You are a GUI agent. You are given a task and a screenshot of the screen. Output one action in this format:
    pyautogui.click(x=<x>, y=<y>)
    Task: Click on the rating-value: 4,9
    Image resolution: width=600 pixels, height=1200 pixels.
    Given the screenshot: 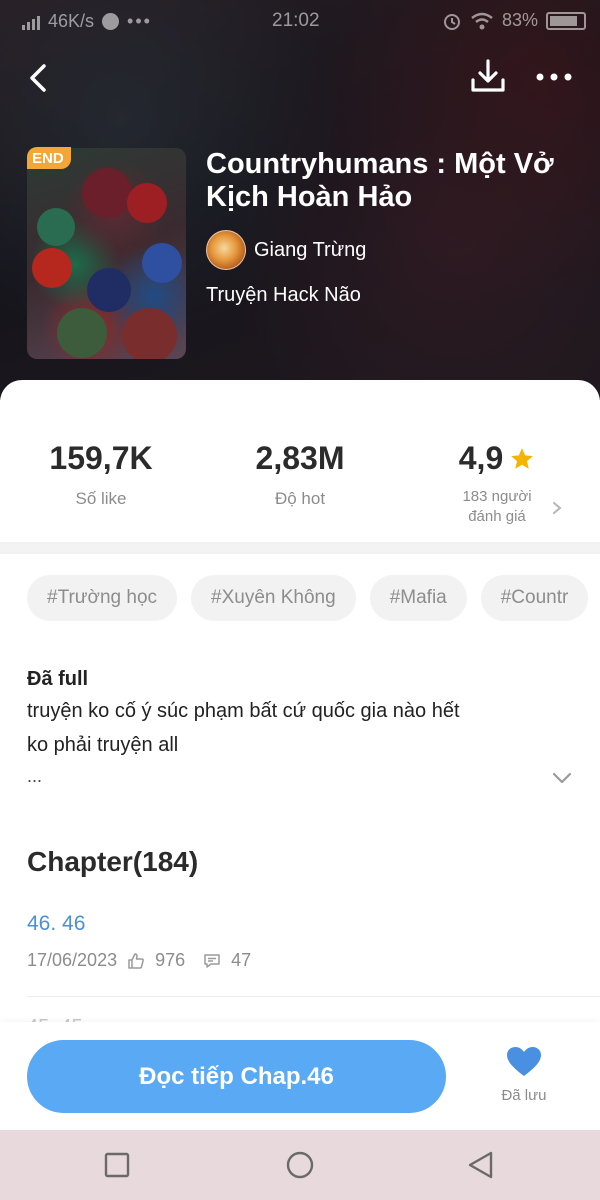 What is the action you would take?
    pyautogui.click(x=481, y=458)
    